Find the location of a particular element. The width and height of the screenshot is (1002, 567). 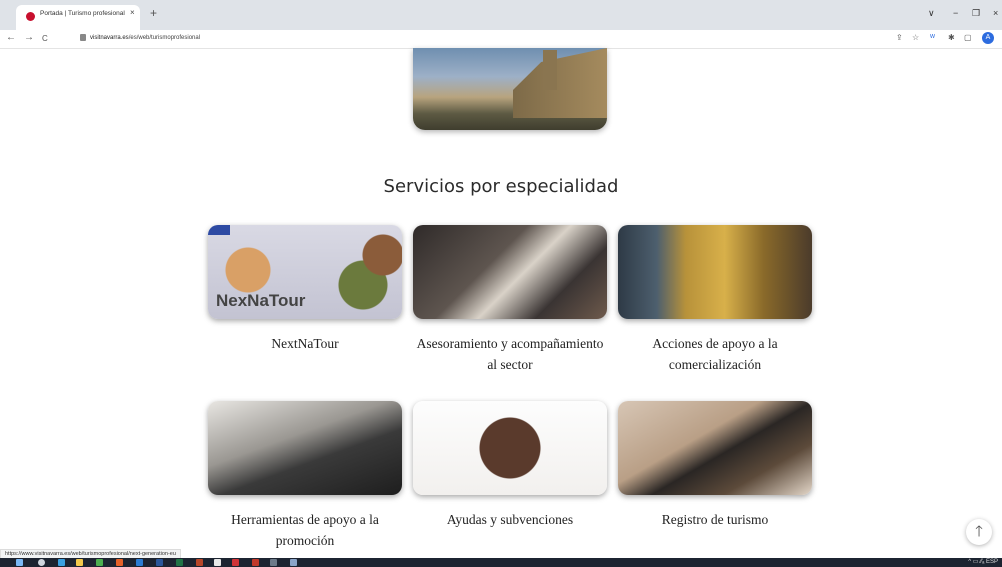

card-label-registro: Registro de turismo is located at coordinates (715, 519).